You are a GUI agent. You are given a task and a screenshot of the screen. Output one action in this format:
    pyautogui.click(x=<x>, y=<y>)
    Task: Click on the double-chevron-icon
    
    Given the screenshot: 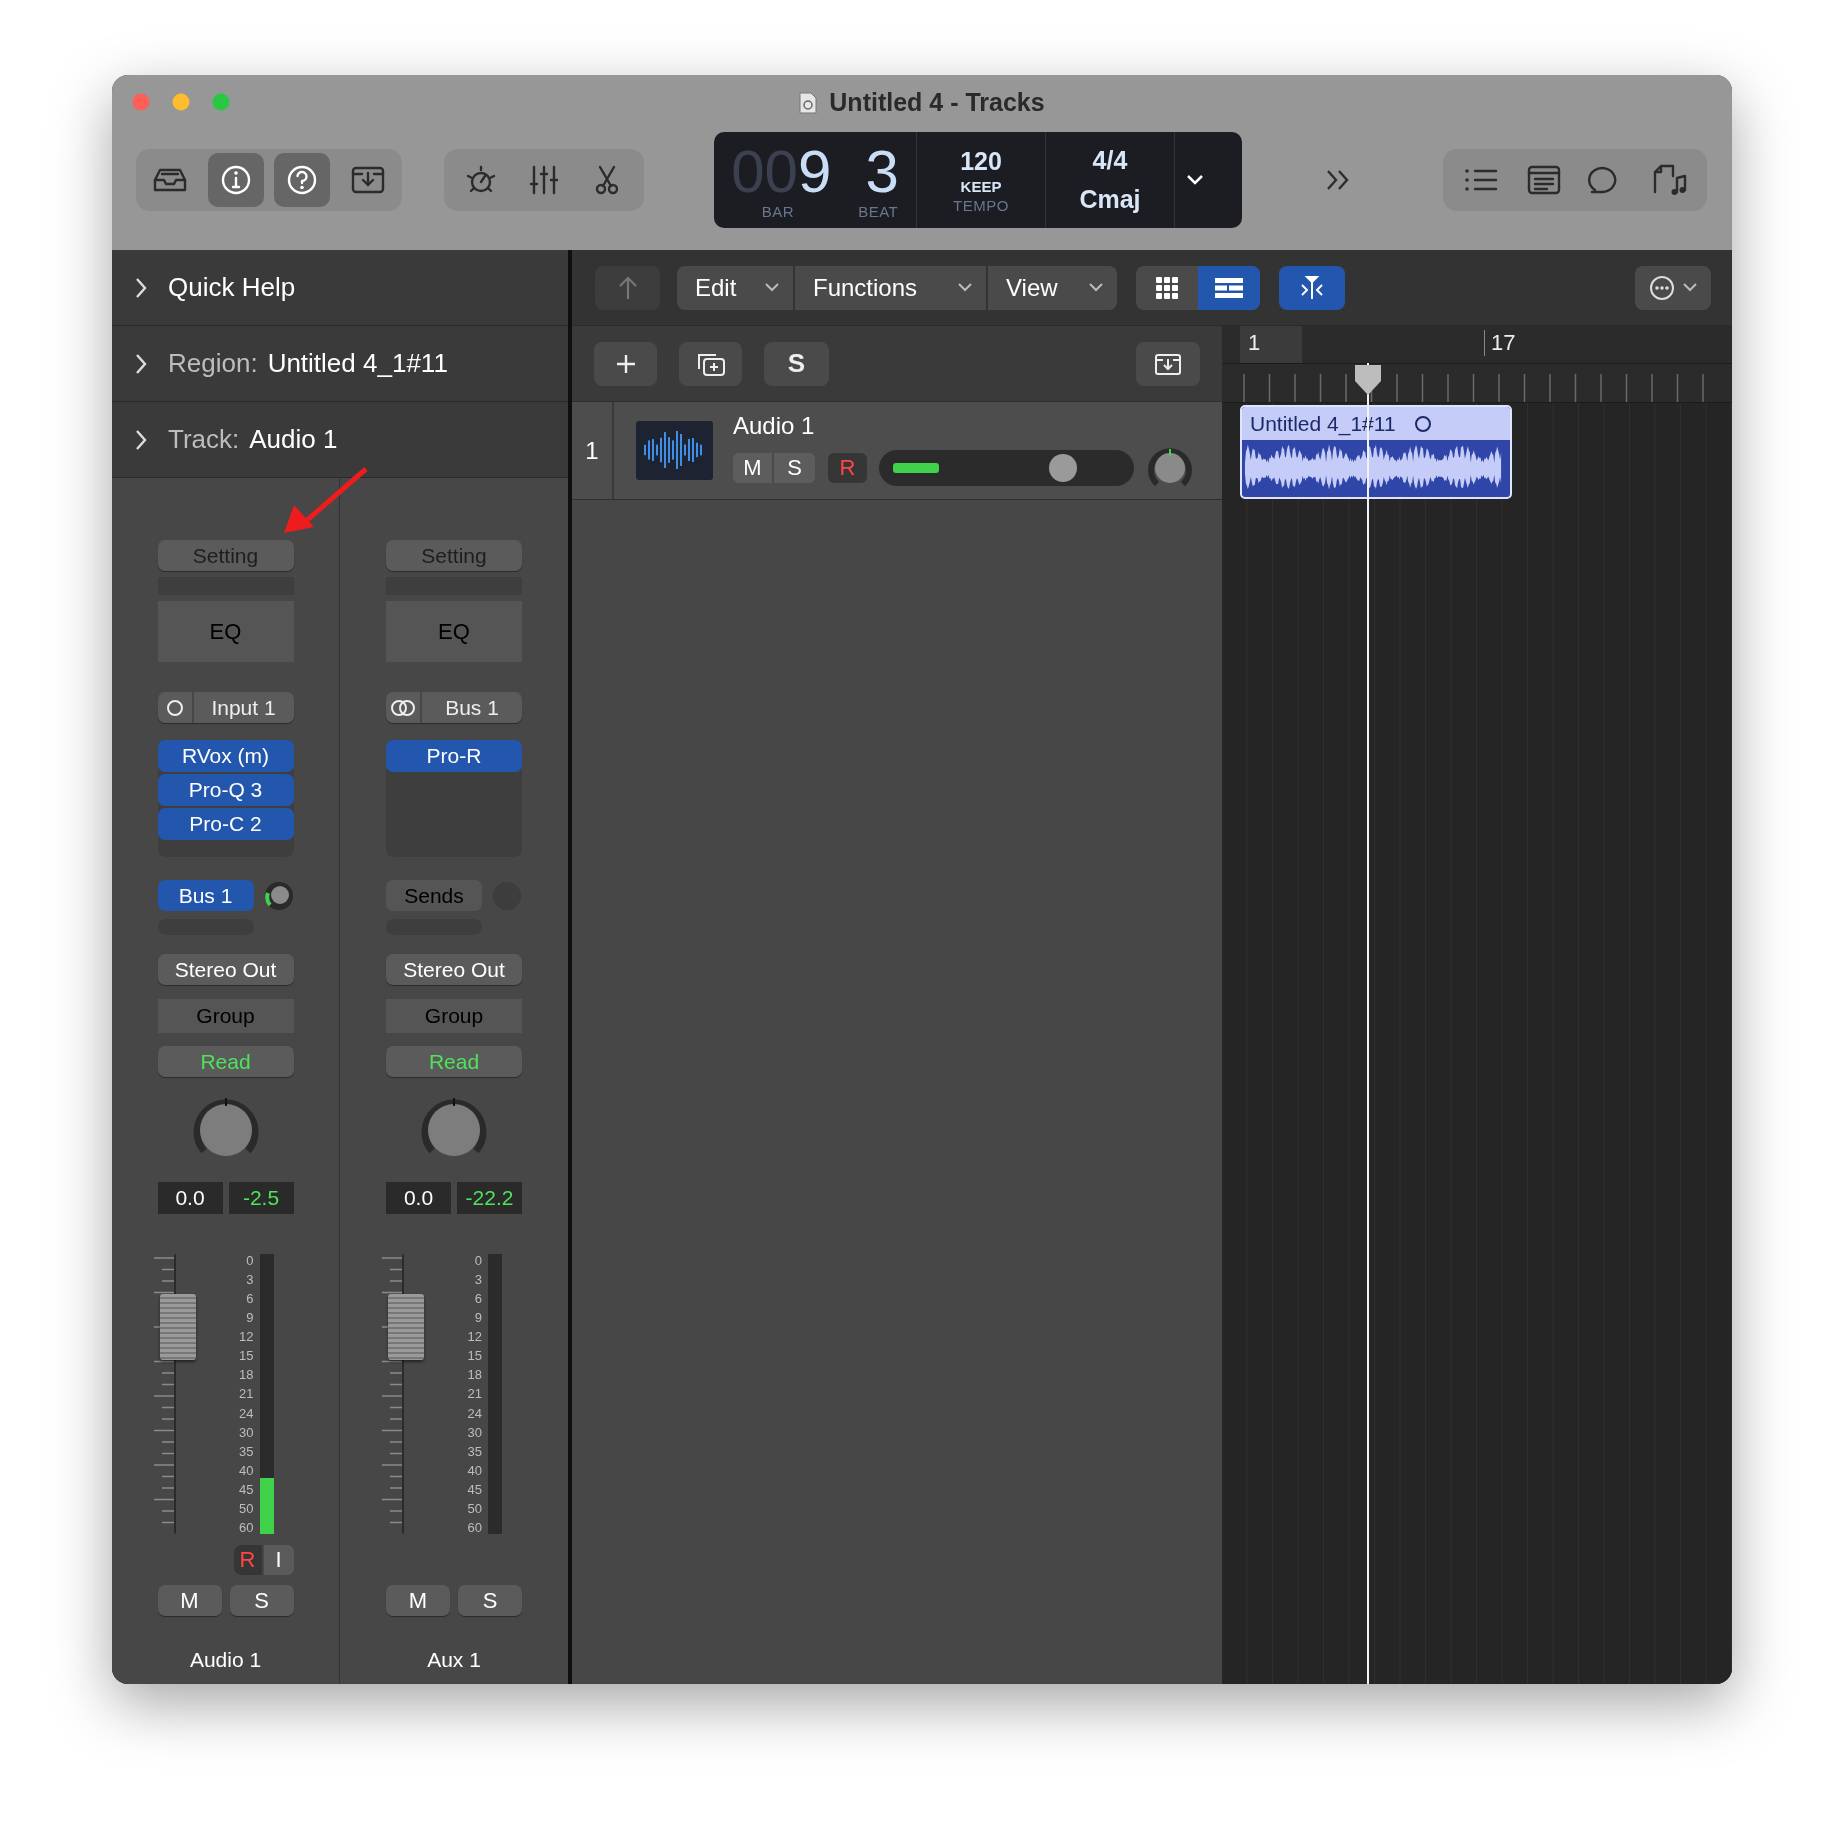 What is the action you would take?
    pyautogui.click(x=1338, y=180)
    